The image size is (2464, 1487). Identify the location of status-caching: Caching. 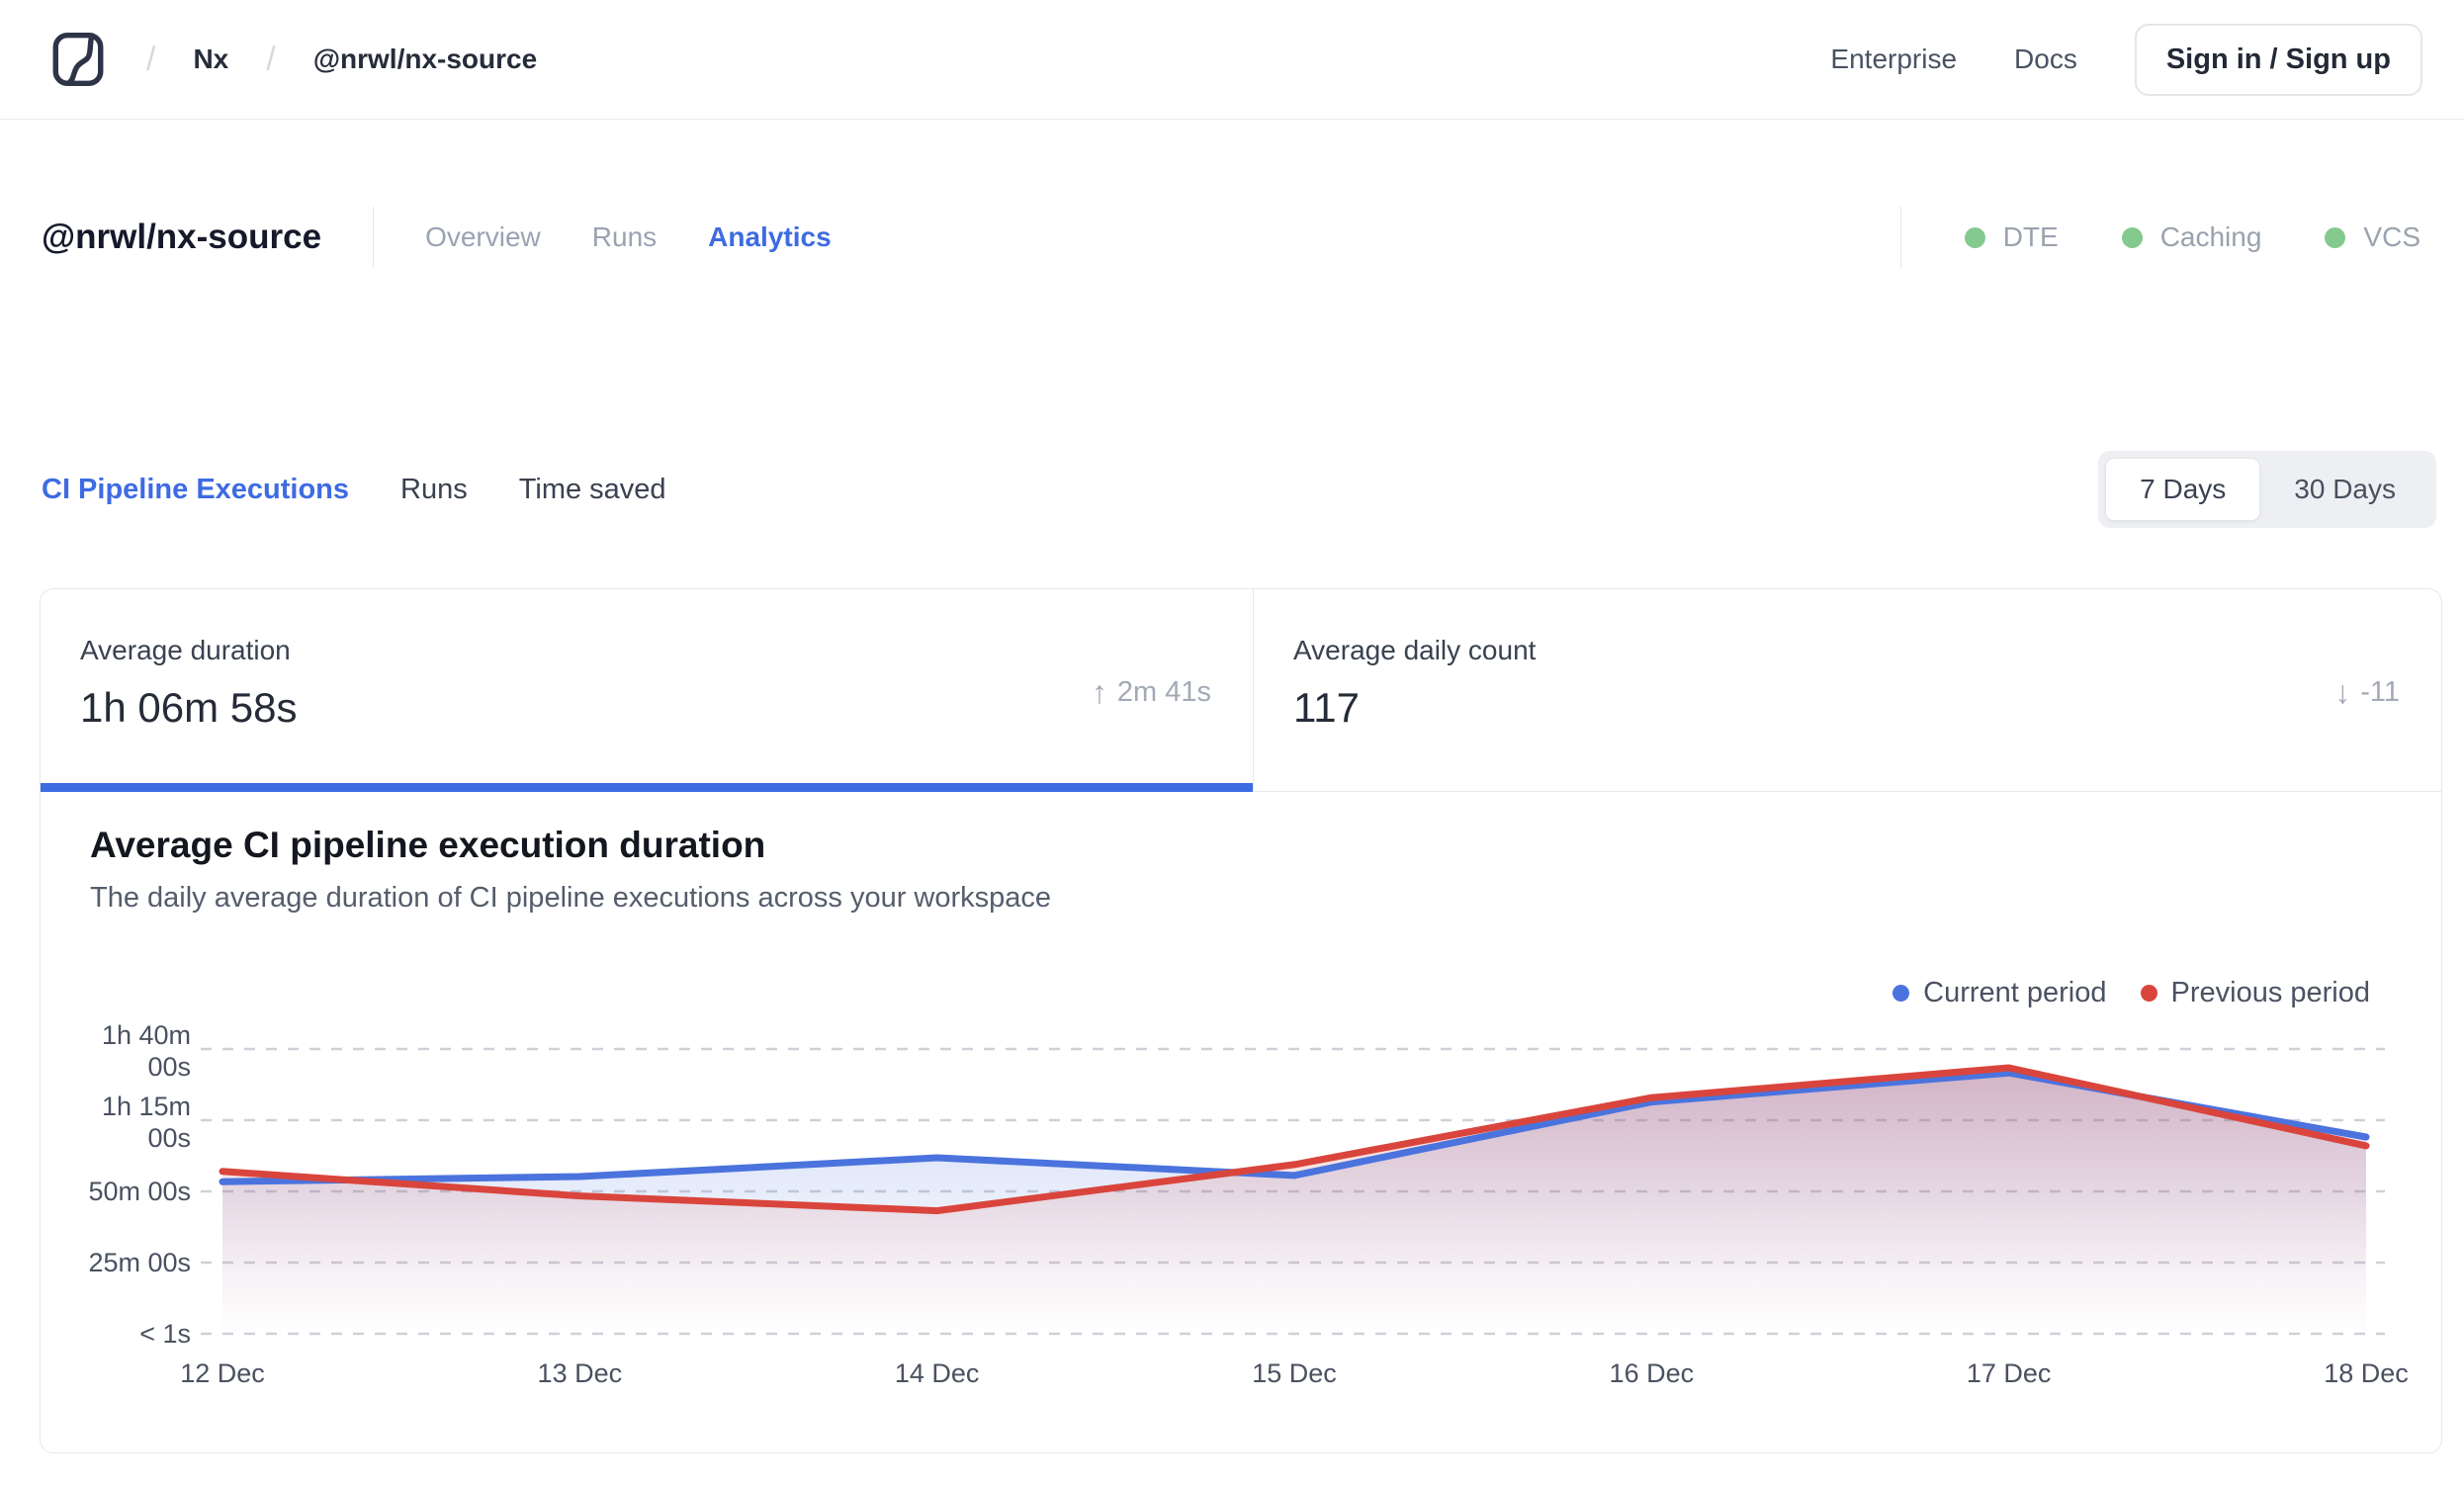
(2192, 237).